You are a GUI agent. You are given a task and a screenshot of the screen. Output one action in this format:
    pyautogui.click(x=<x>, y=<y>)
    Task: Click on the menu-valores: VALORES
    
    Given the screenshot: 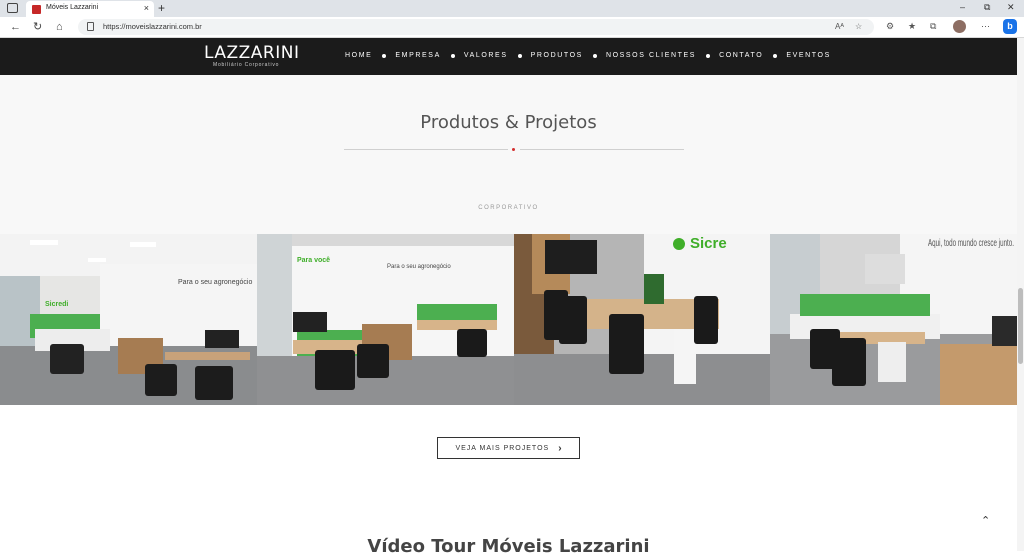 What is the action you would take?
    pyautogui.click(x=486, y=55)
    